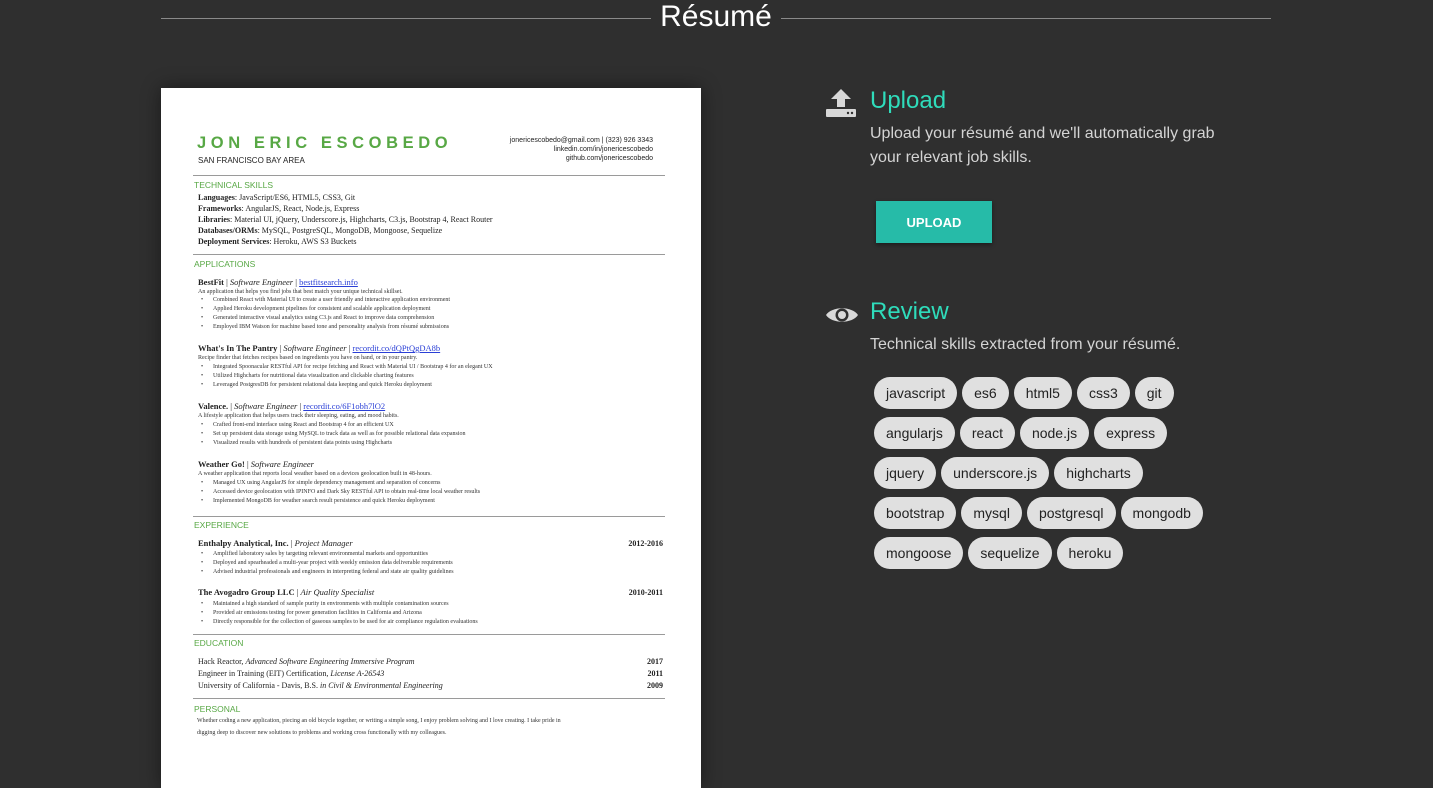  Describe the element at coordinates (914, 433) in the screenshot. I see `skill-chip: angularjs` at that location.